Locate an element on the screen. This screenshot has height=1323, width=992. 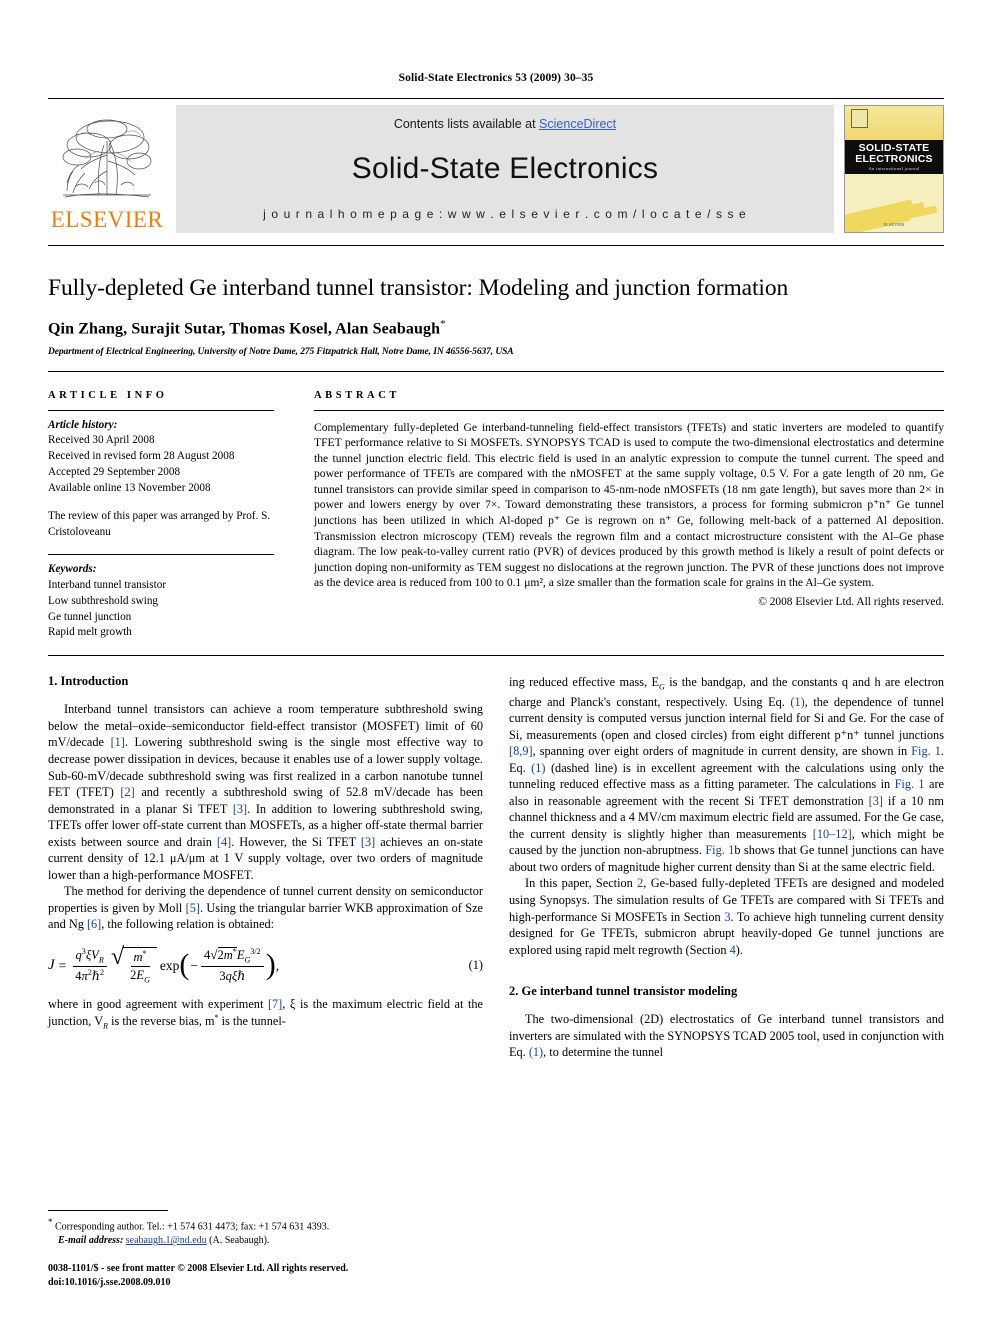
imprint-doi-line: doi:10.1016/j.sse.2008.09.010 is located at coordinates (109, 1282).